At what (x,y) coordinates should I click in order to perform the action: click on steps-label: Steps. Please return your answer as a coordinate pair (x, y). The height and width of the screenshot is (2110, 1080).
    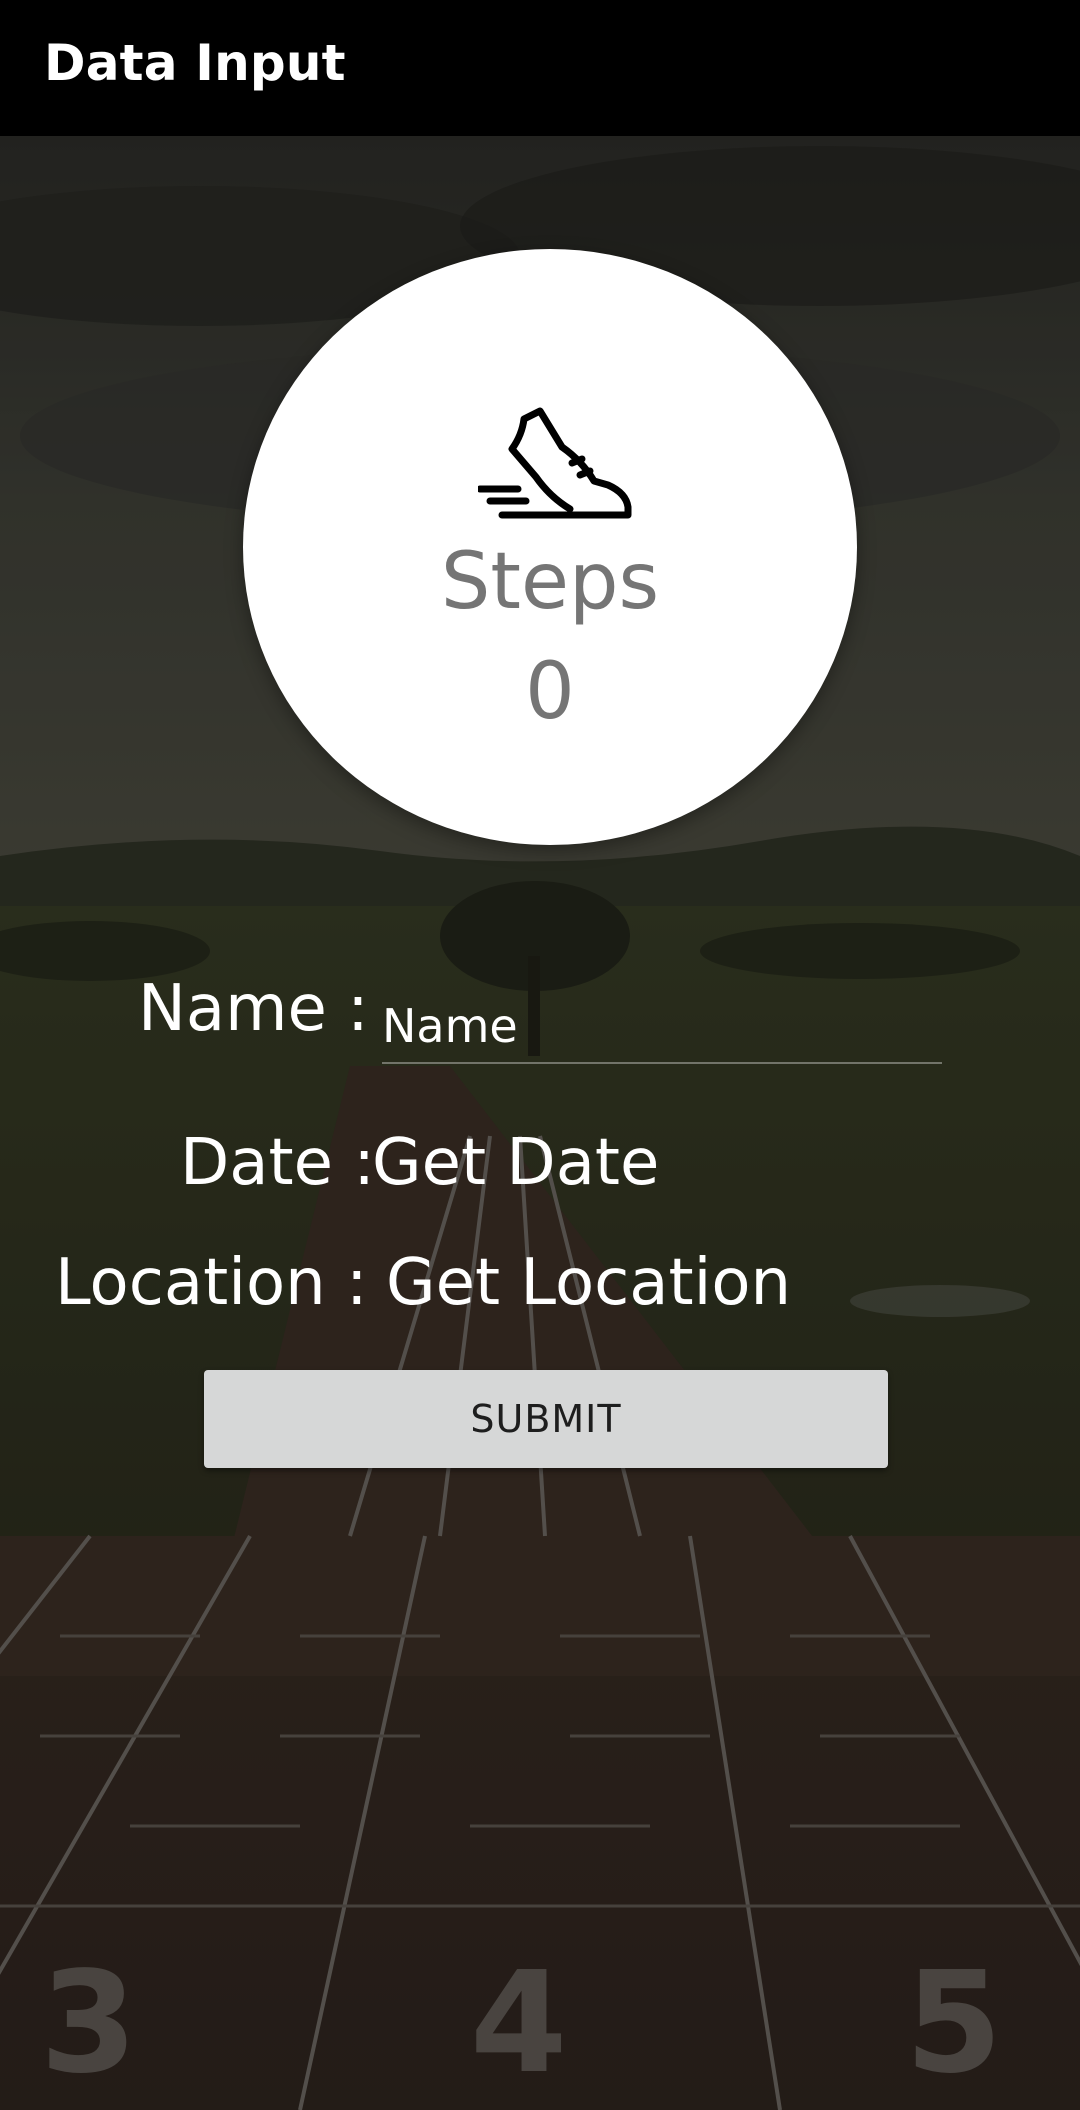
    Looking at the image, I should click on (550, 582).